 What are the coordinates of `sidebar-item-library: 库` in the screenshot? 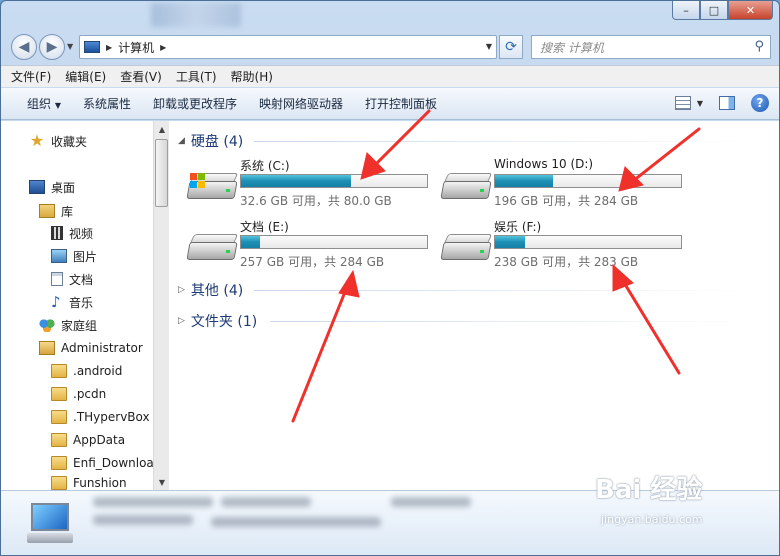 It's located at (56, 211).